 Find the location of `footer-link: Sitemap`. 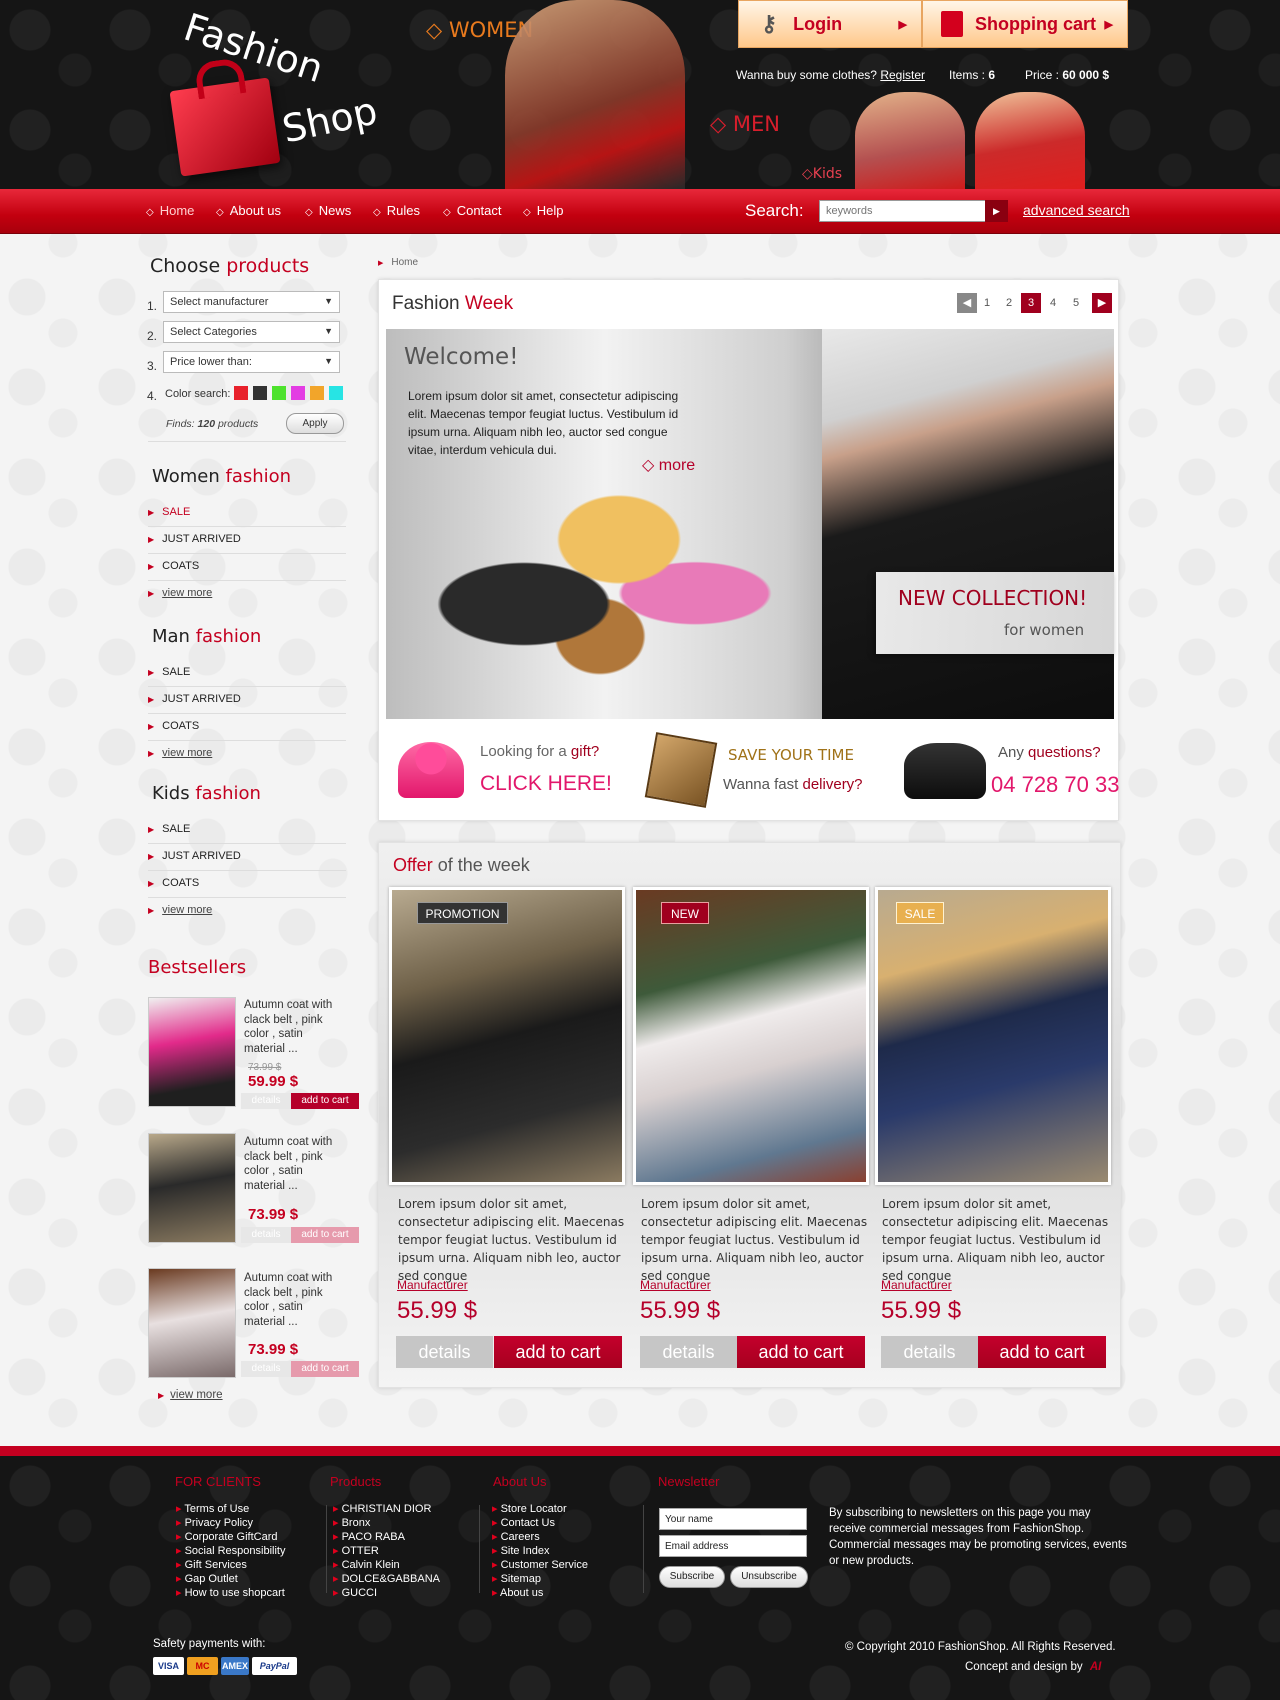

footer-link: Sitemap is located at coordinates (540, 1579).